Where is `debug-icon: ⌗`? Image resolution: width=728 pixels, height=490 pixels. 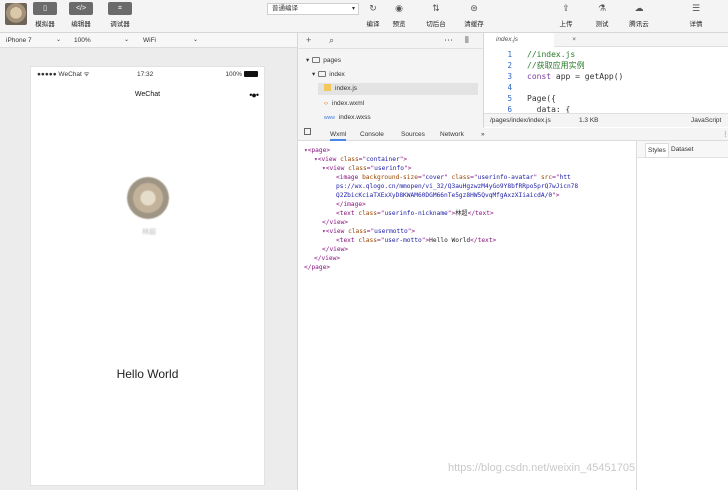
debug-icon: ⌗ is located at coordinates (120, 8).